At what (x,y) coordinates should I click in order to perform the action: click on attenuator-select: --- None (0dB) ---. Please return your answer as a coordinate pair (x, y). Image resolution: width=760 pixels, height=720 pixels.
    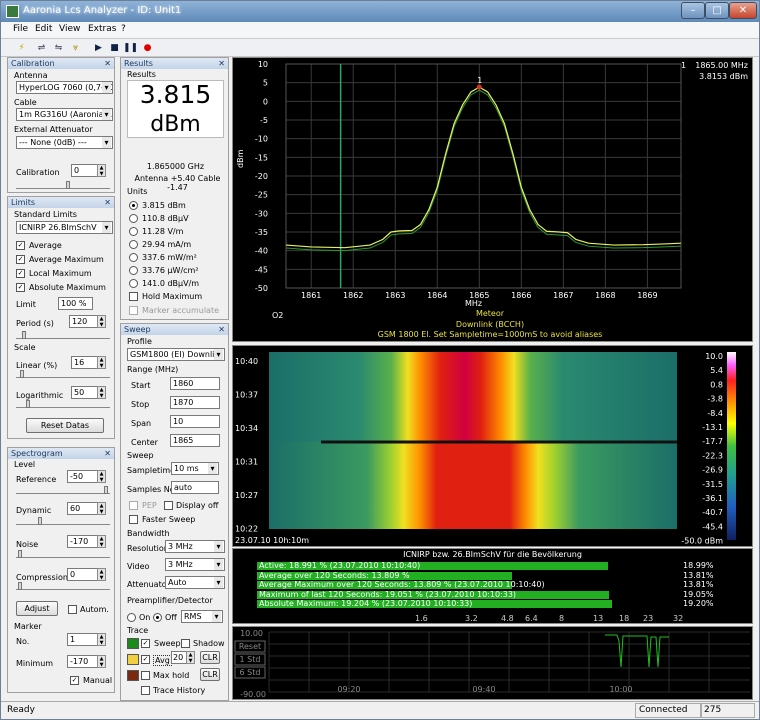
    Looking at the image, I should click on (64, 142).